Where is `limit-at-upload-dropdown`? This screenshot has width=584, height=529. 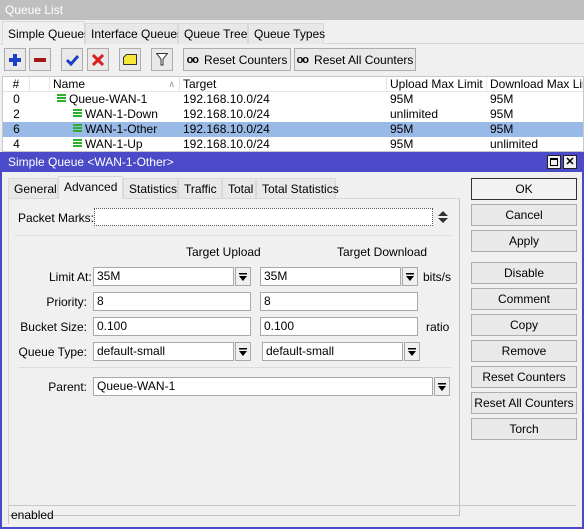 limit-at-upload-dropdown is located at coordinates (243, 276).